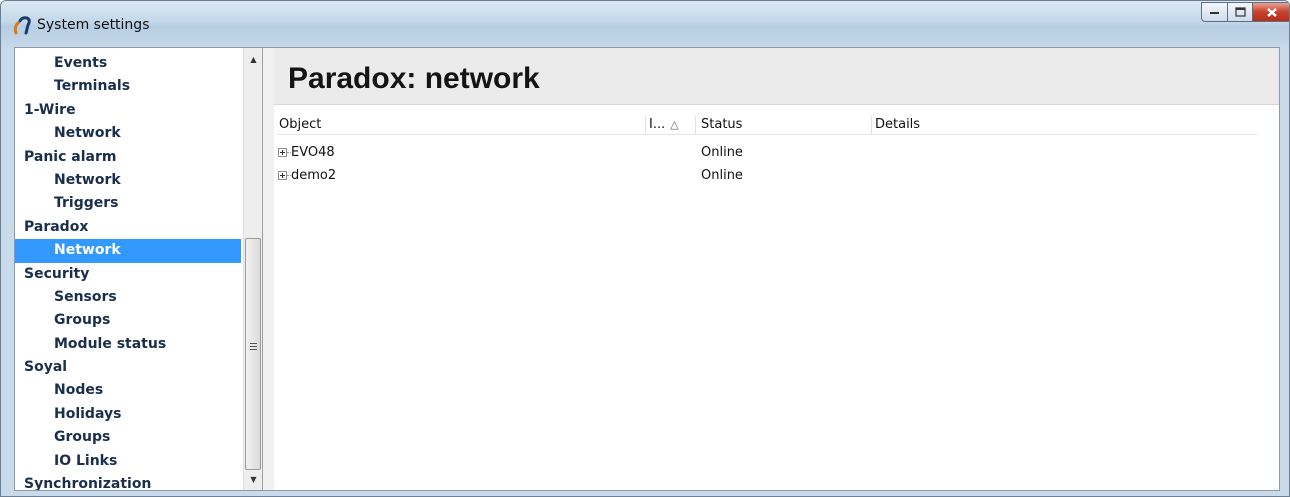 Image resolution: width=1290 pixels, height=497 pixels. What do you see at coordinates (776, 76) in the screenshot?
I see `page-header: Paradox: network` at bounding box center [776, 76].